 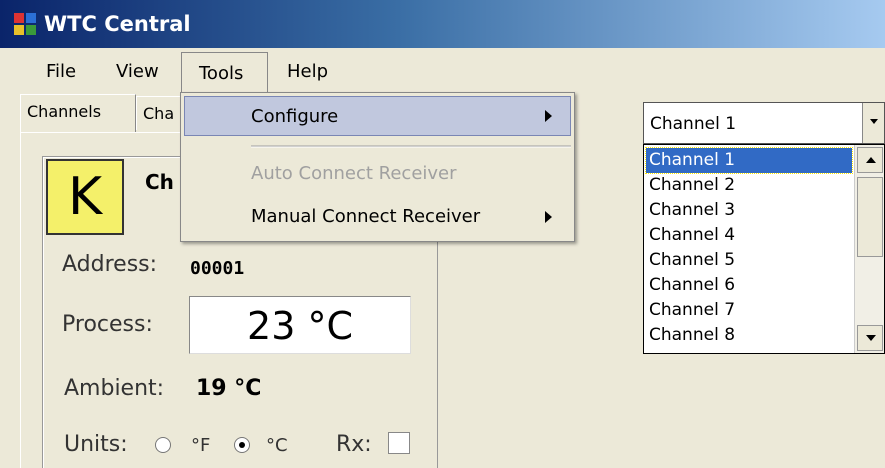 I want to click on ambient-label: Ambient:, so click(x=114, y=388).